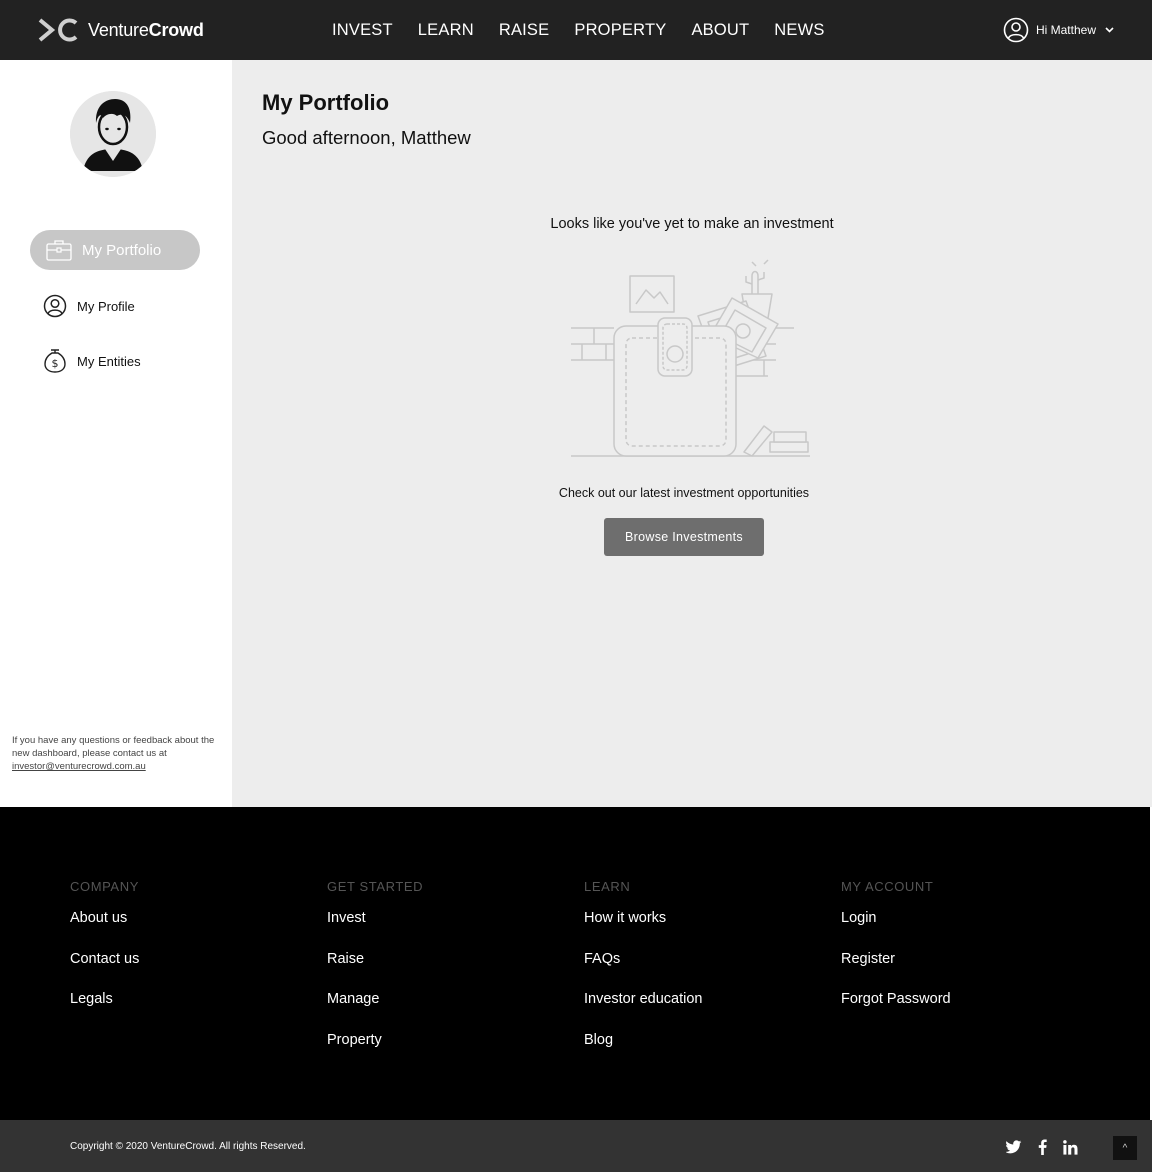 Image resolution: width=1152 pixels, height=1172 pixels. I want to click on main-nav: INVEST LEARN RAISE PROPERTY ABOUT NEWS, so click(591, 30).